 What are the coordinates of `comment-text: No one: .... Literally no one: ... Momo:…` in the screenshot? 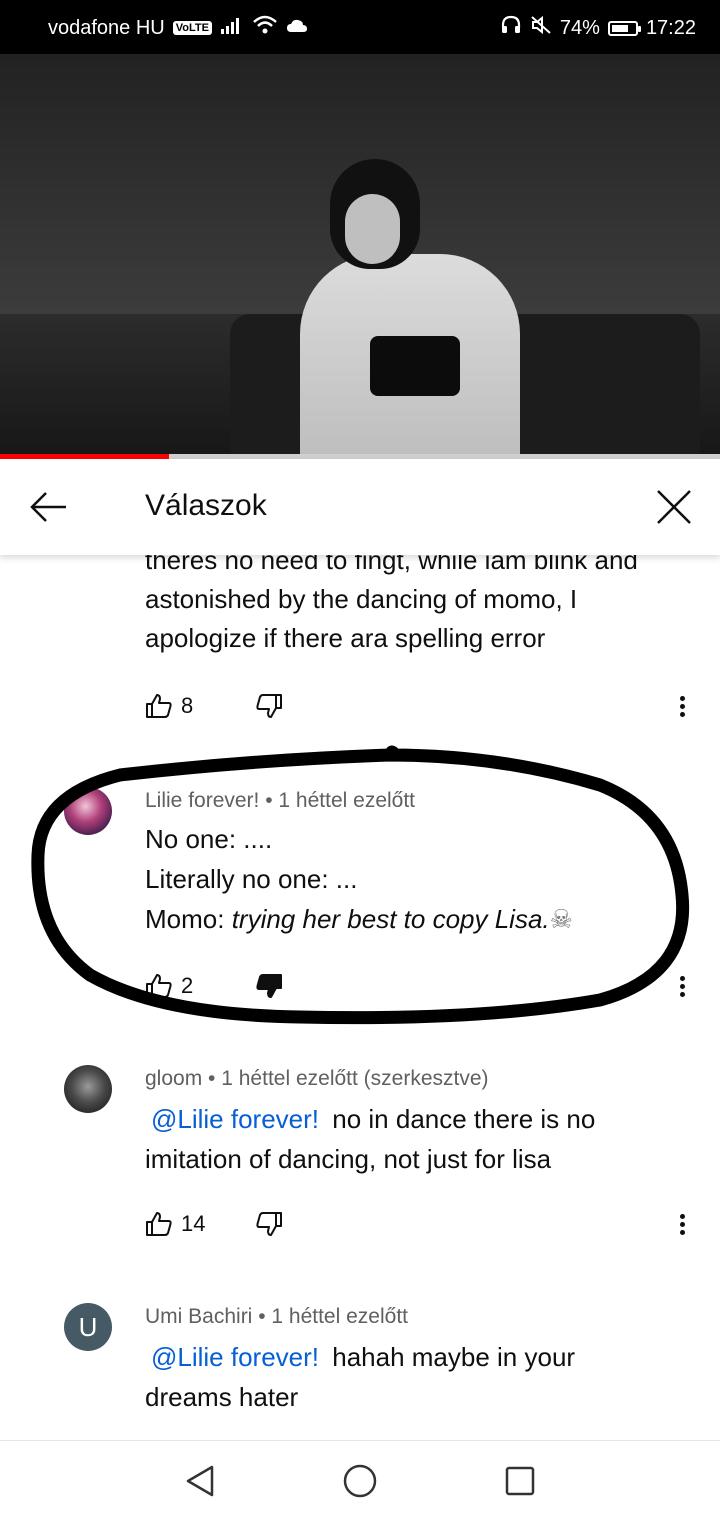 It's located at (359, 879).